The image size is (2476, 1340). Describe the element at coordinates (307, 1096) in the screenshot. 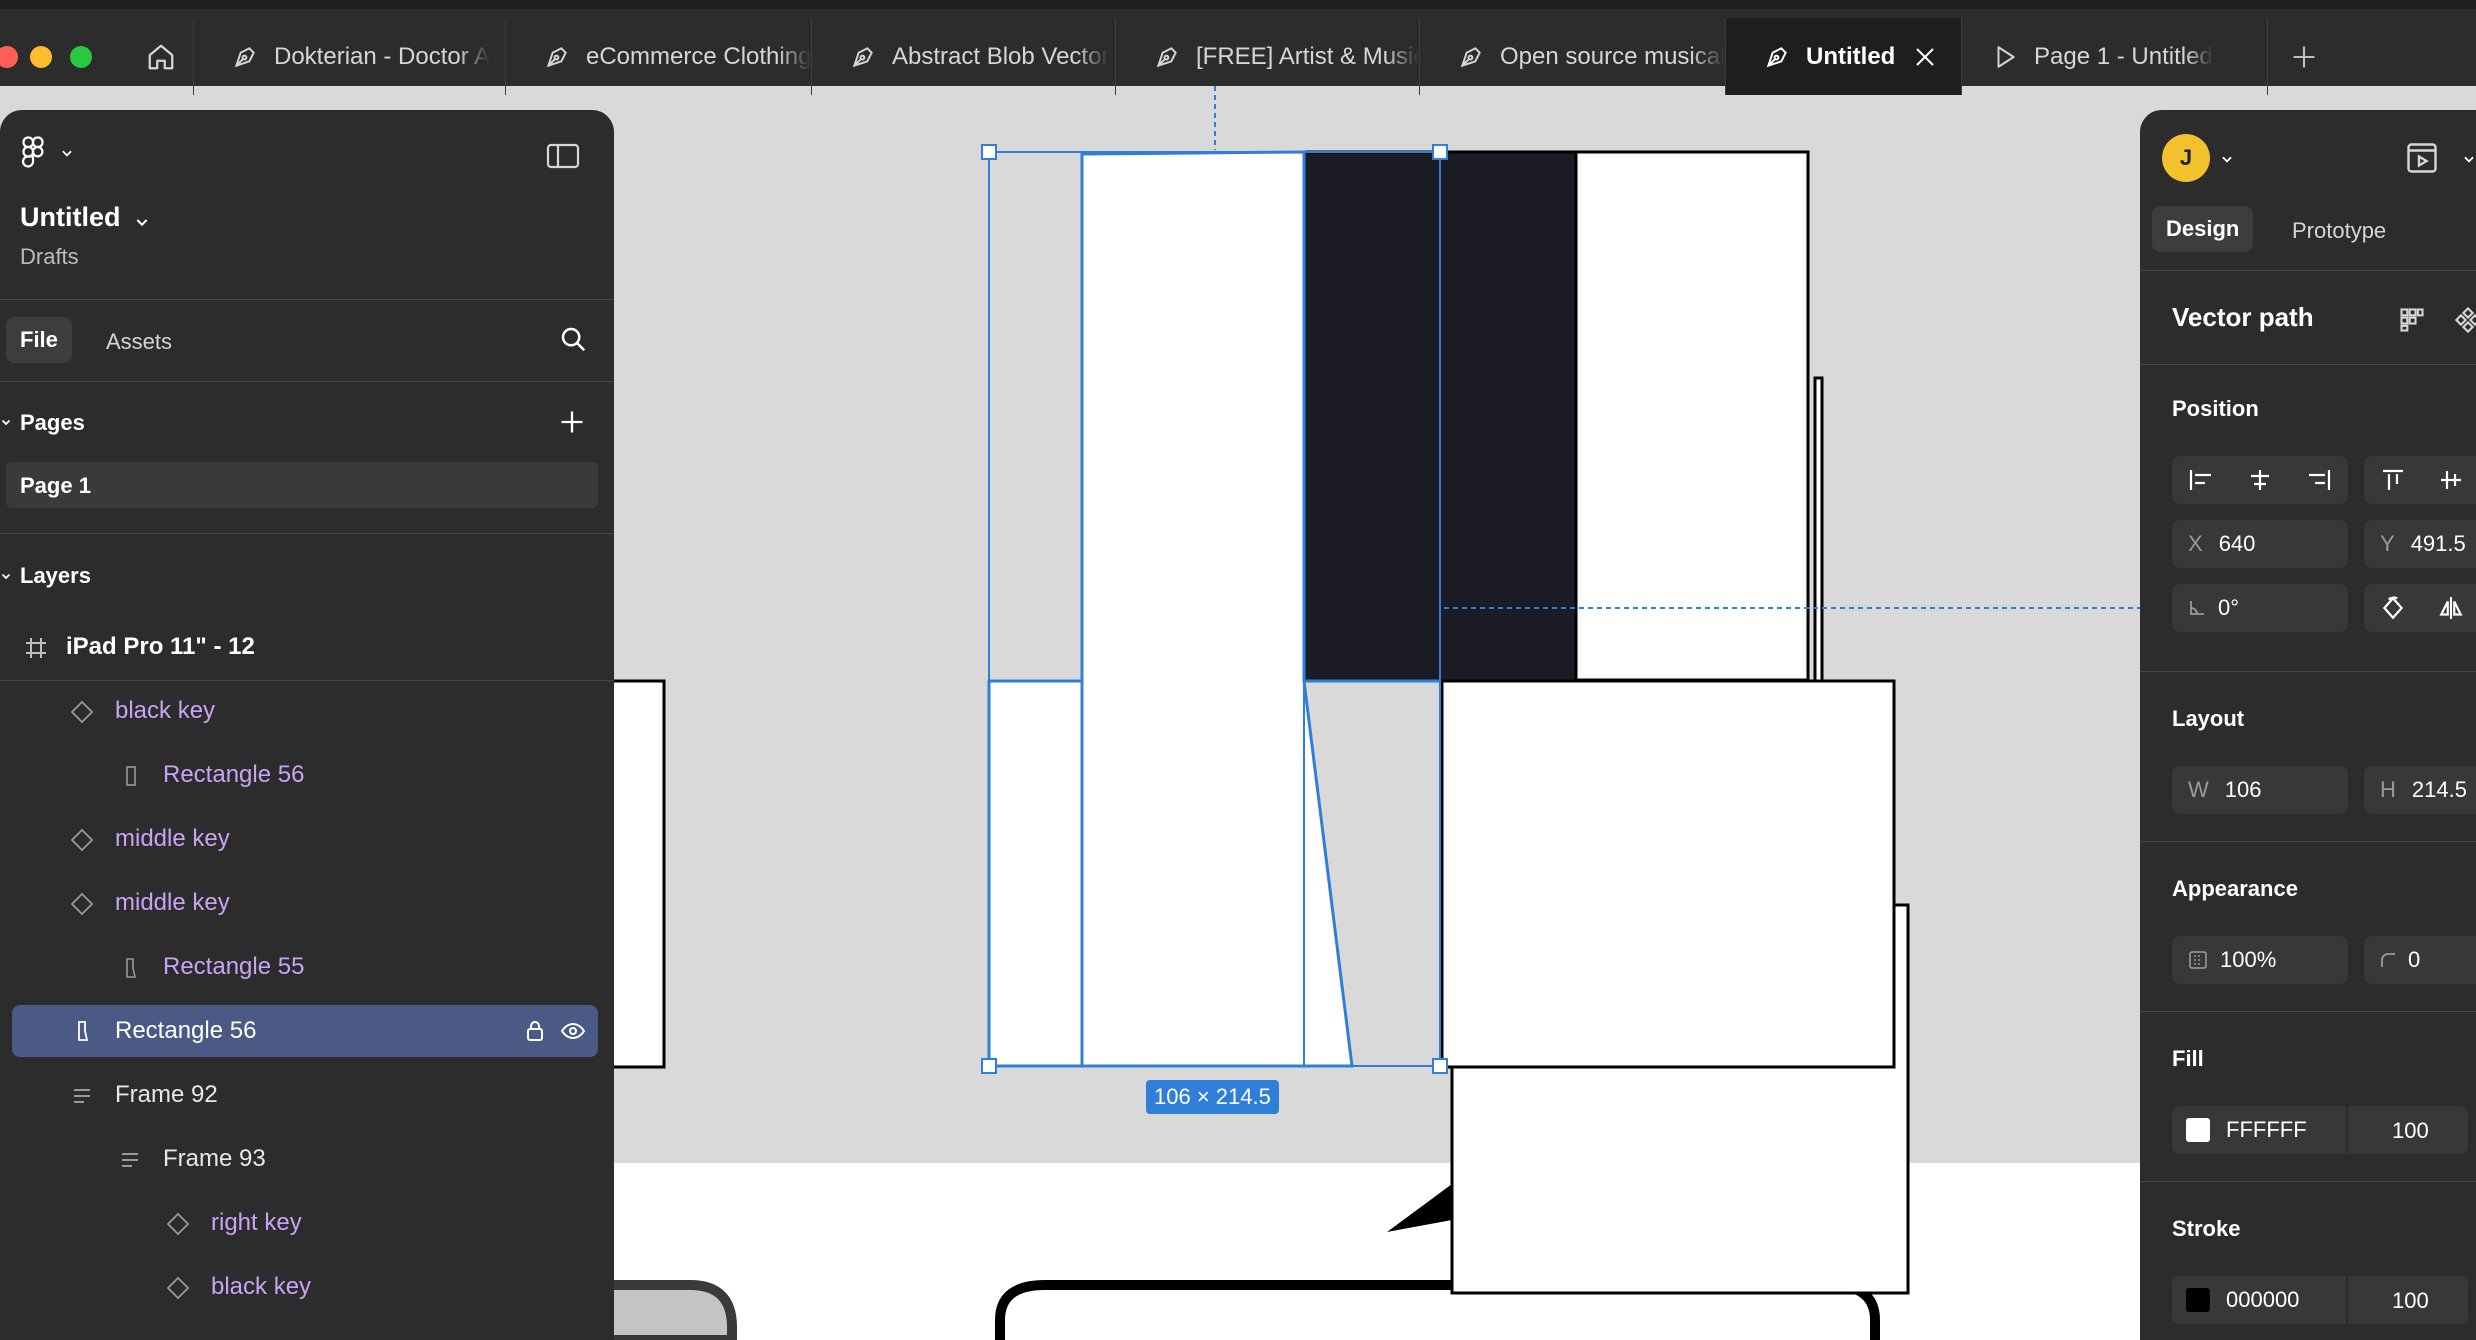

I see `layer-frame-92: Frame 92` at that location.